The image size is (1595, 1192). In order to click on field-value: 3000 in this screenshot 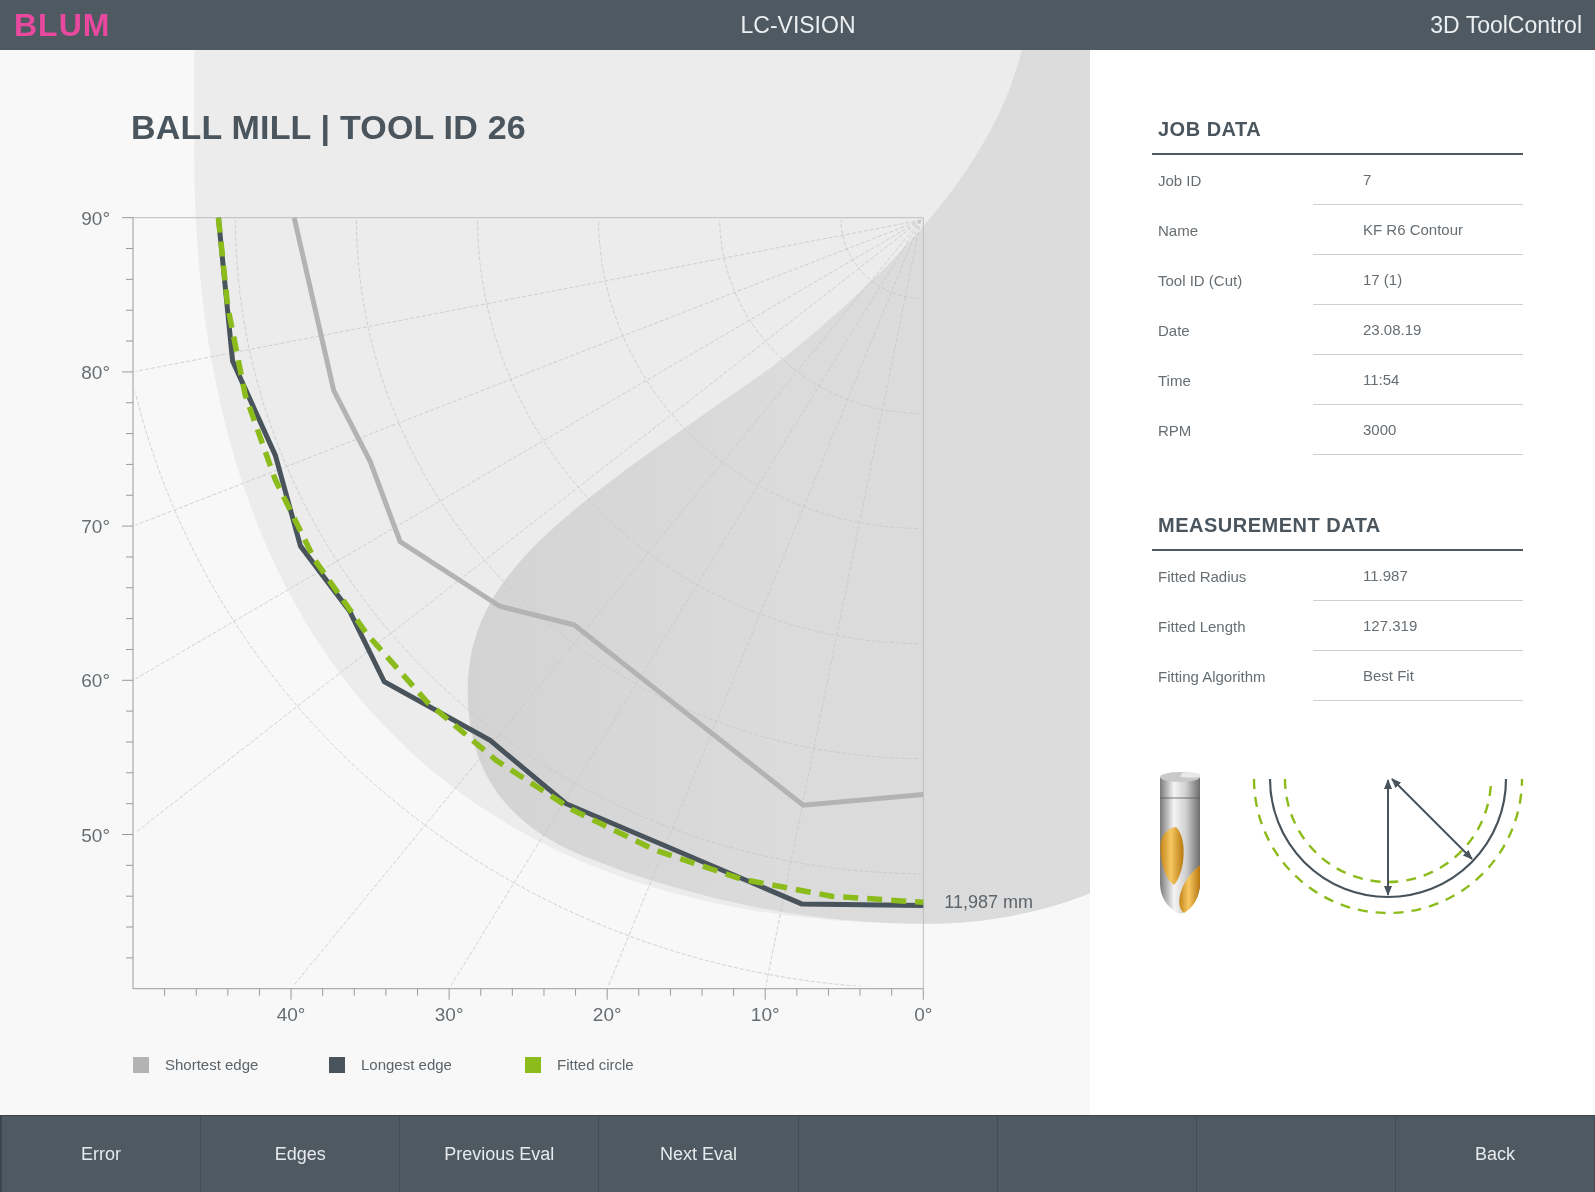, I will do `click(1418, 430)`.